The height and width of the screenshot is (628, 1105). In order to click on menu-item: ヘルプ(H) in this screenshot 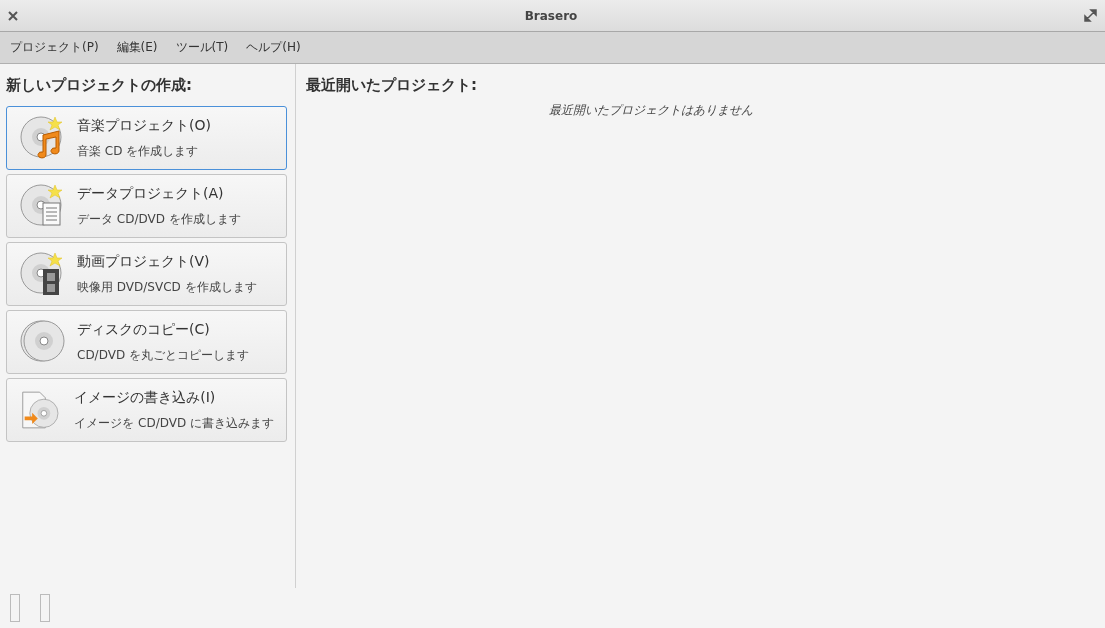, I will do `click(273, 47)`.